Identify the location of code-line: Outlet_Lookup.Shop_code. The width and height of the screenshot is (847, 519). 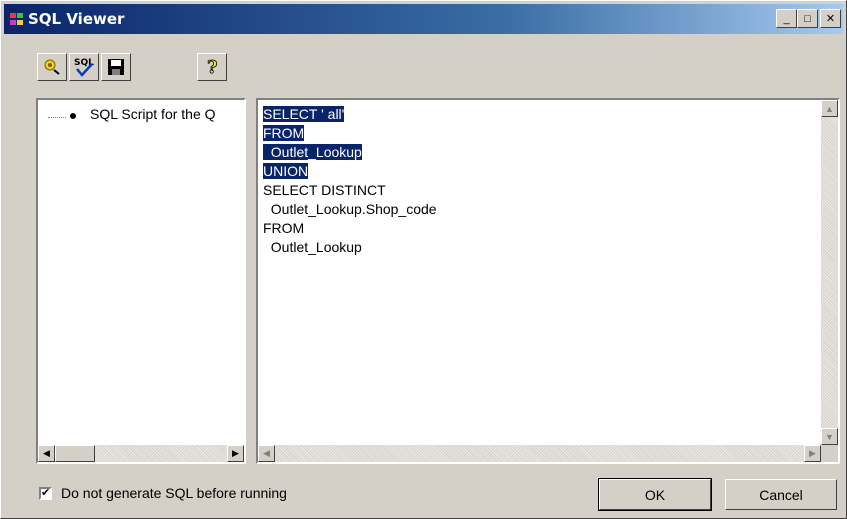
(350, 209).